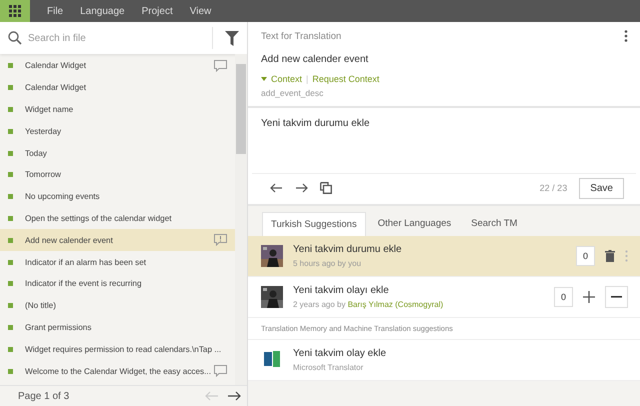 The image size is (640, 406). What do you see at coordinates (444, 123) in the screenshot?
I see `translation-input: Yeni takvim durumu ekle` at bounding box center [444, 123].